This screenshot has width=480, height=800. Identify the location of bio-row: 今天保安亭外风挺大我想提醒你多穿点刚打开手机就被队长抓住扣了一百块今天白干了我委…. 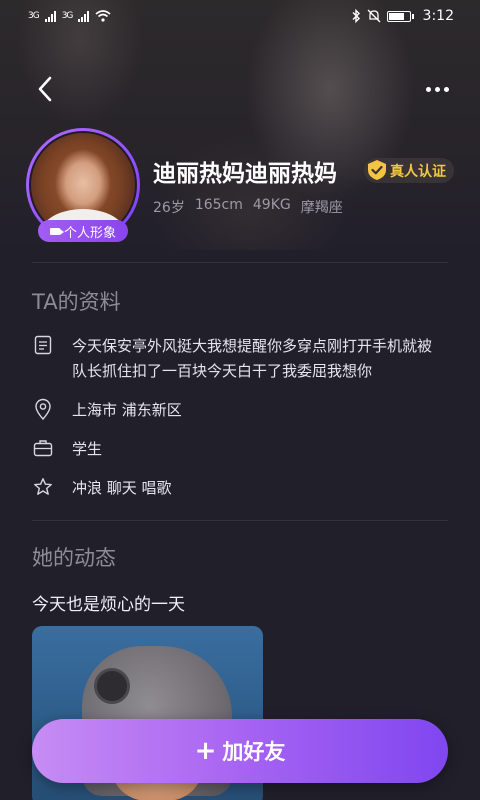
(242, 359).